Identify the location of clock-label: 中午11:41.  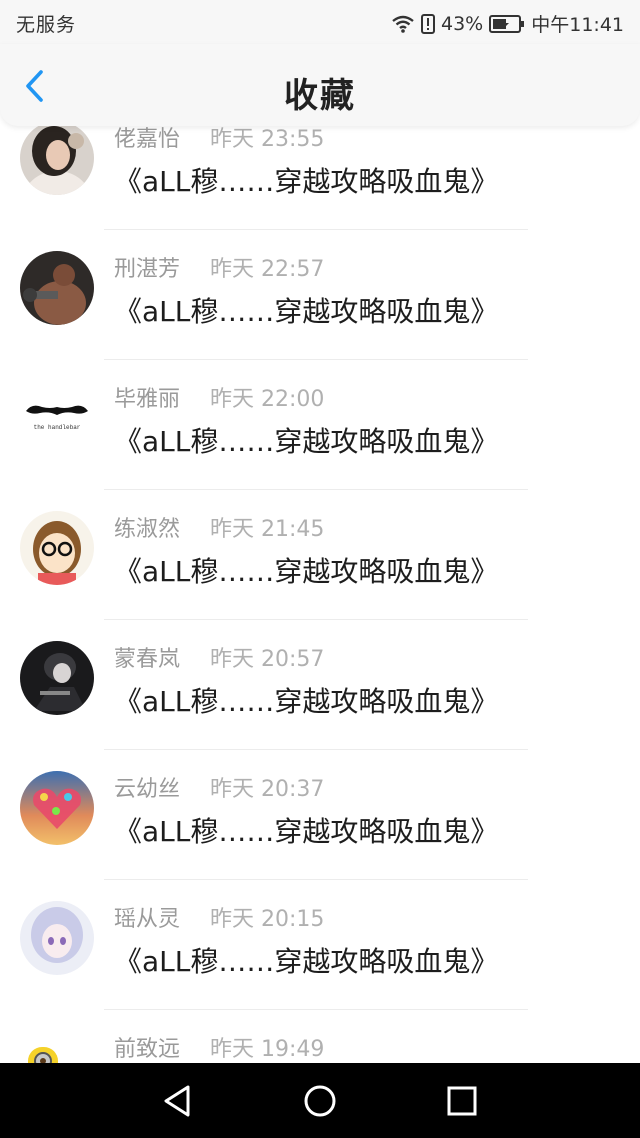
(577, 25).